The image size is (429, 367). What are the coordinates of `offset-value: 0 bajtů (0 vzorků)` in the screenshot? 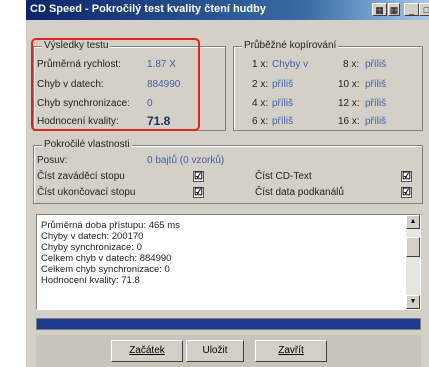 It's located at (186, 160).